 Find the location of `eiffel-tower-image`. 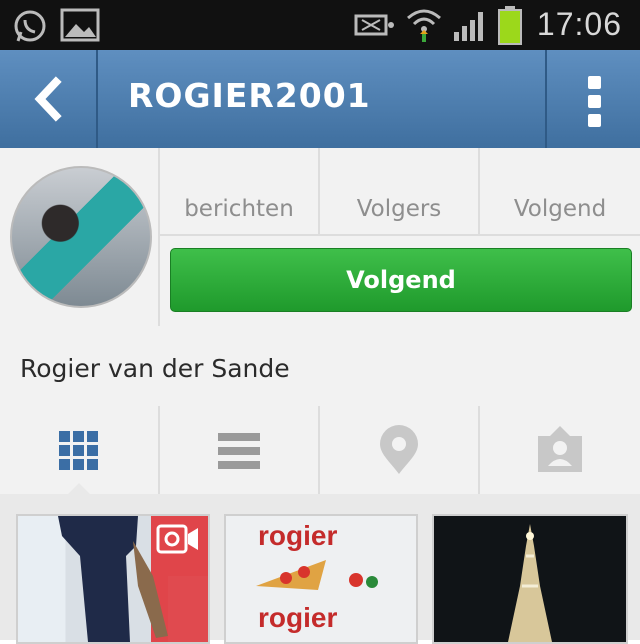

eiffel-tower-image is located at coordinates (530, 583).